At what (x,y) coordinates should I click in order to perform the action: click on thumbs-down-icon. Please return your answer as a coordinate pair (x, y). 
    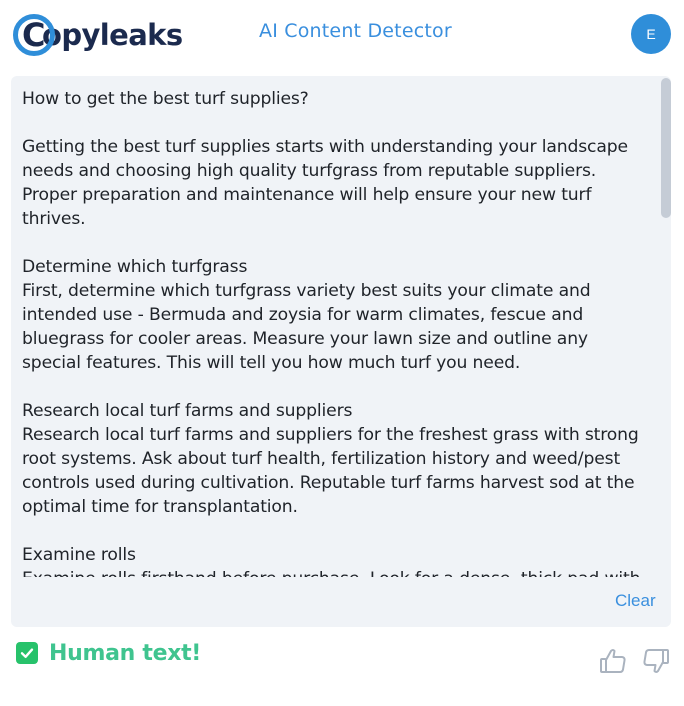
    Looking at the image, I should click on (656, 661).